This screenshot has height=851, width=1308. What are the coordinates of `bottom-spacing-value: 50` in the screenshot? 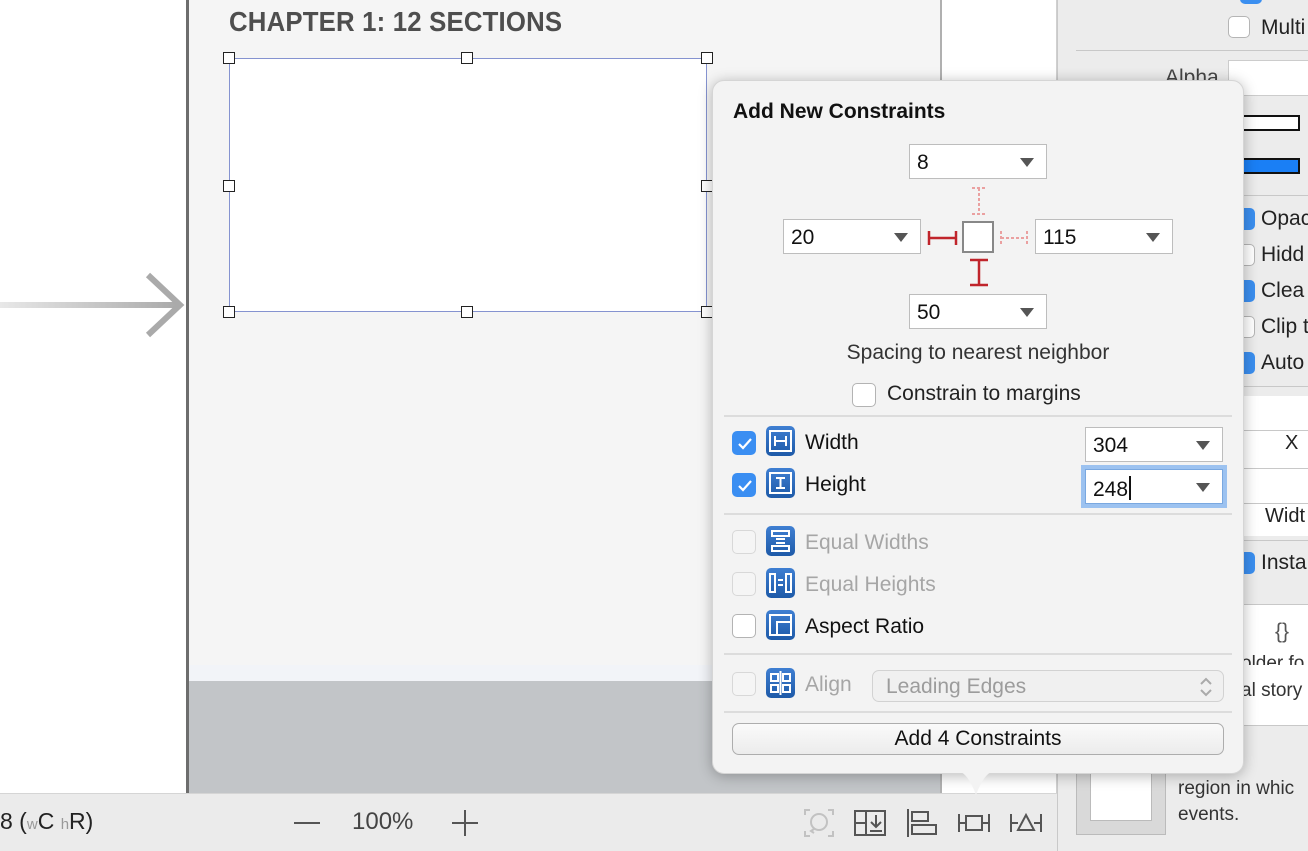 It's located at (929, 312).